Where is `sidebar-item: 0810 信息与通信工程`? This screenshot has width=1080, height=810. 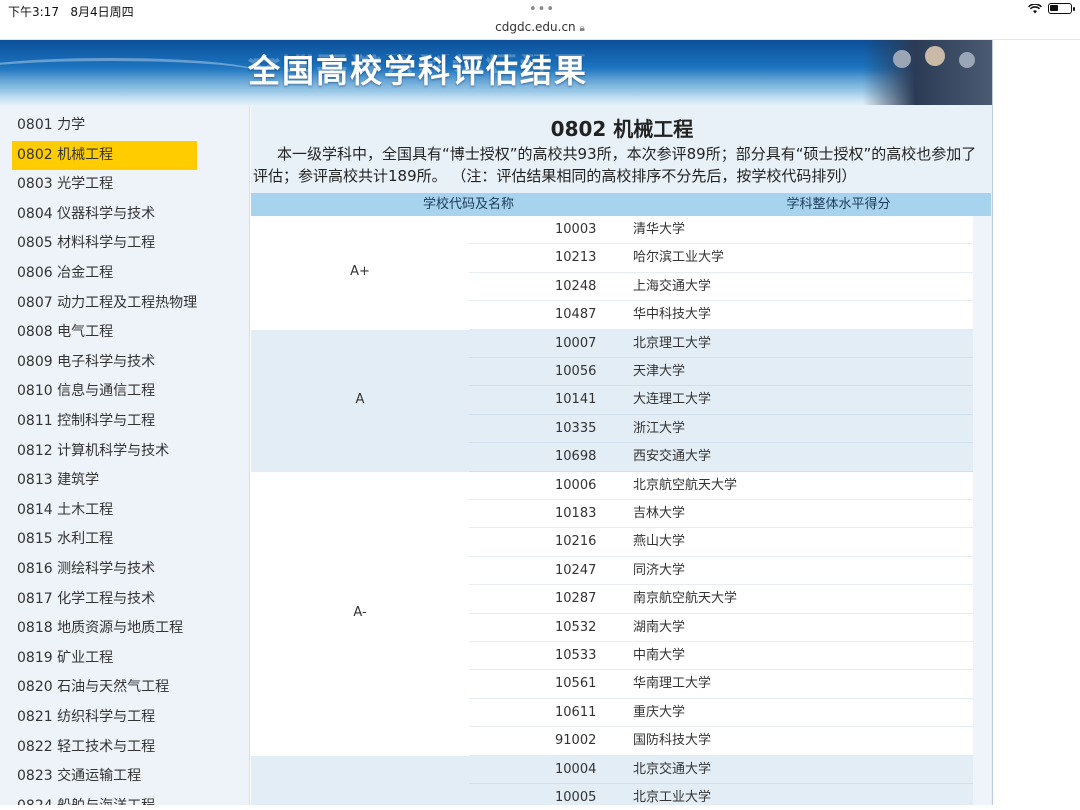
sidebar-item: 0810 信息与通信工程 is located at coordinates (104, 391).